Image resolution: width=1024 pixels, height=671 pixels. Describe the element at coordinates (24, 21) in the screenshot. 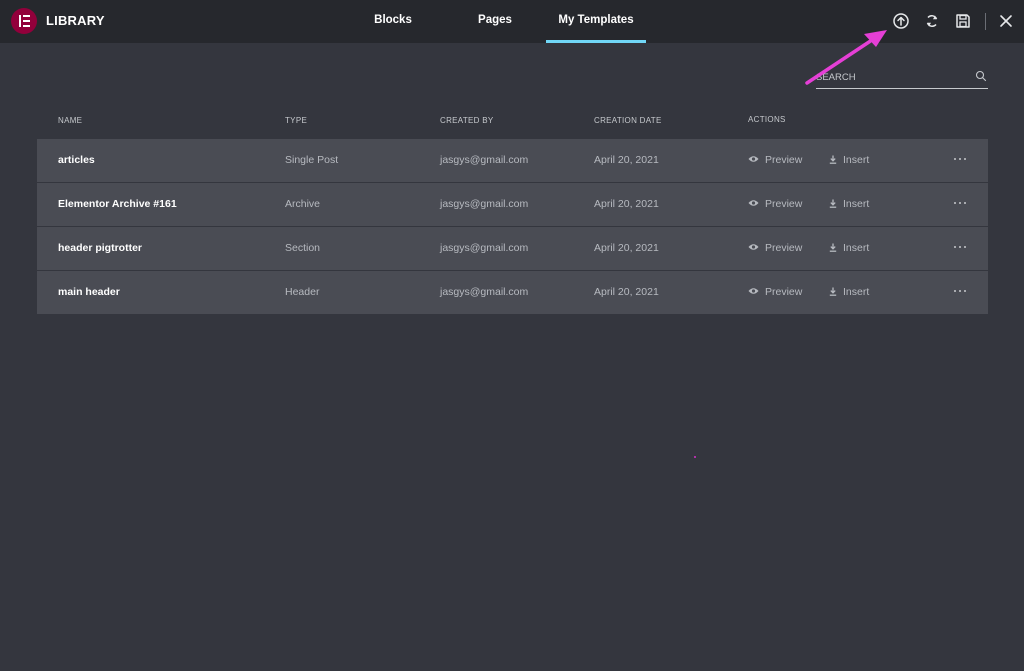

I see `elementor-logo-icon` at that location.